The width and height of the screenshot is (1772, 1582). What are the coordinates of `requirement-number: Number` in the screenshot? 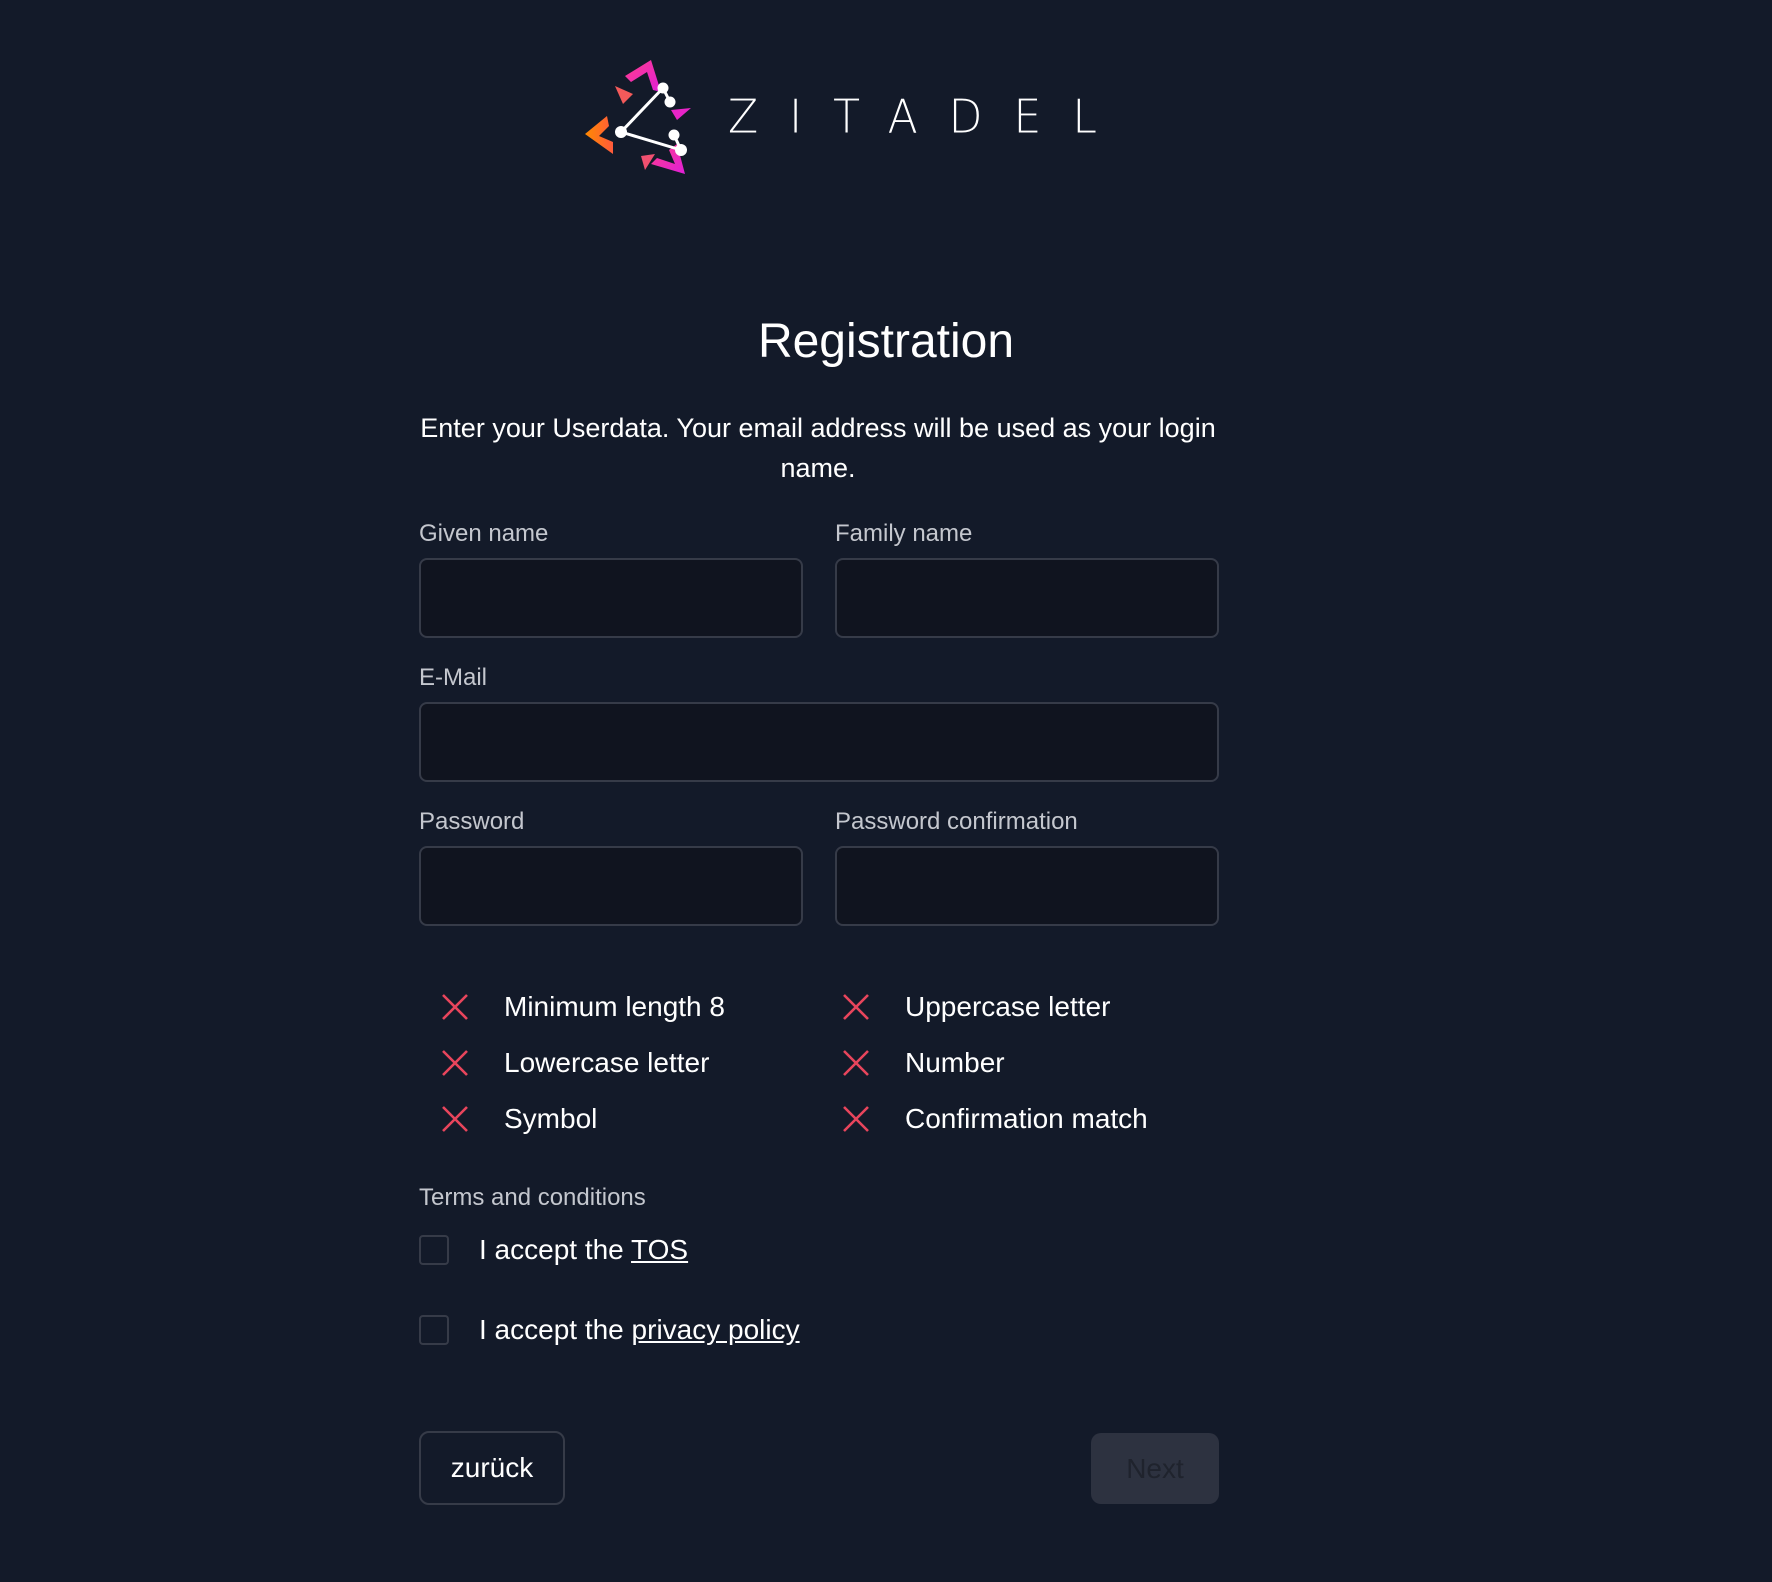 It's located at (923, 1063).